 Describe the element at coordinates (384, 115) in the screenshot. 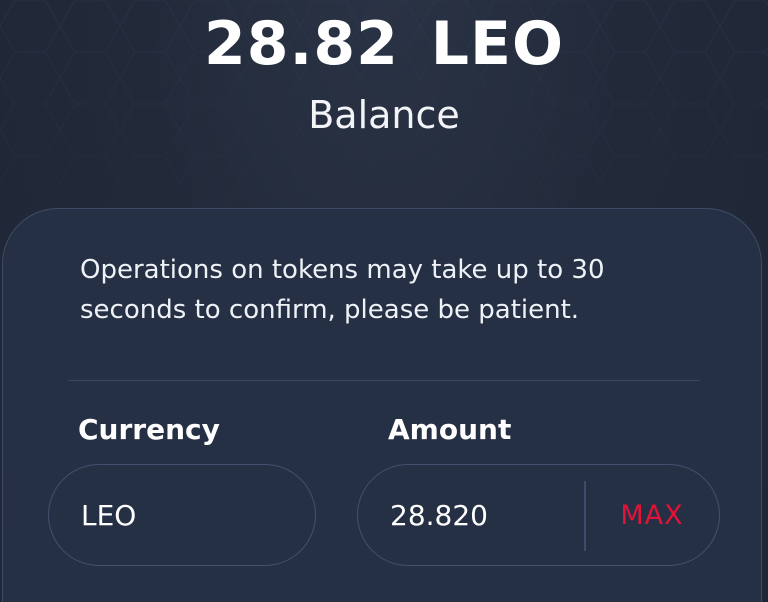

I see `balance-label: Balance` at that location.